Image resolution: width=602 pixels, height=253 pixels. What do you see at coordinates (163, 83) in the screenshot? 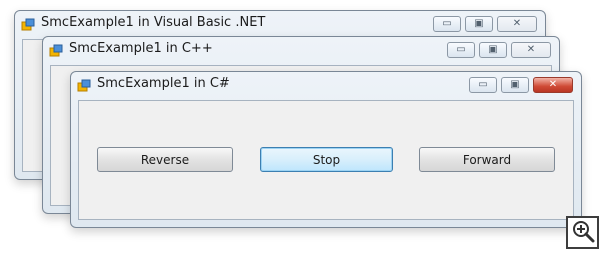
I see `window-title-csharp: SmcExample1 in C#` at bounding box center [163, 83].